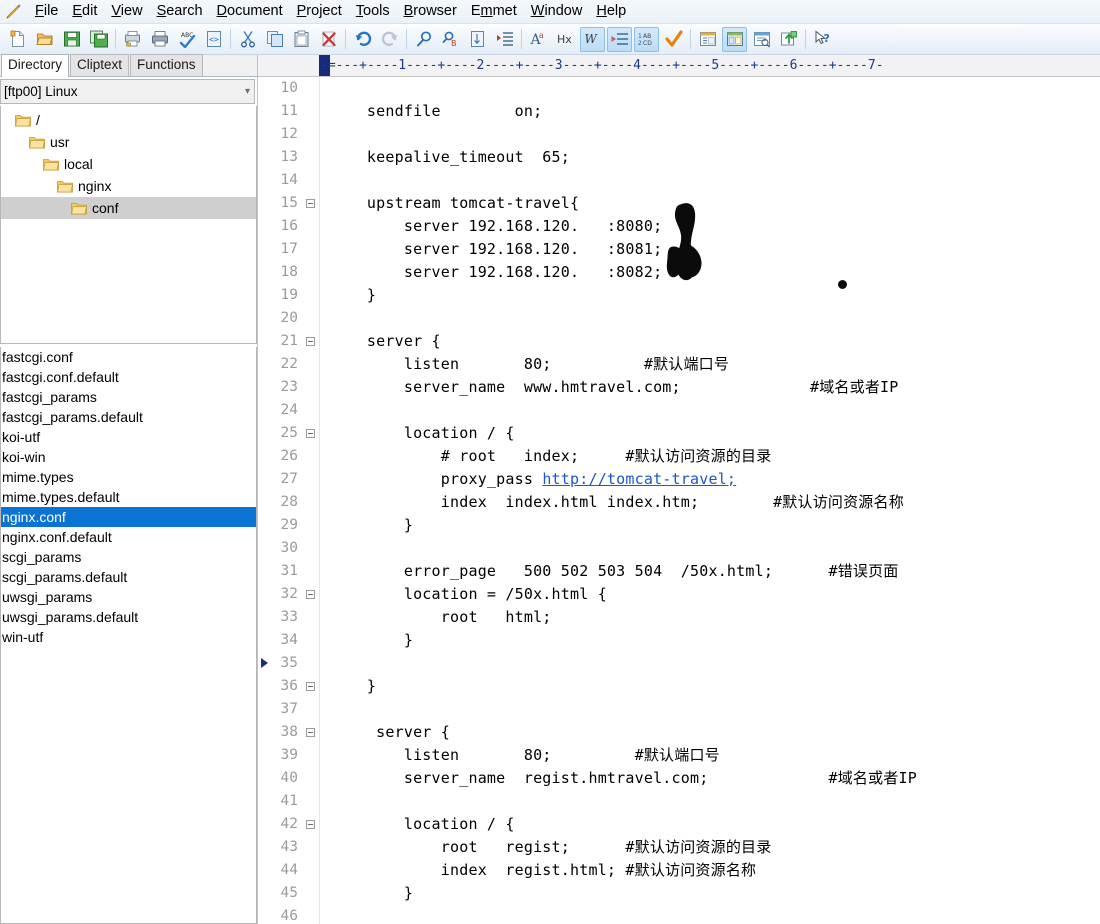 This screenshot has height=924, width=1100. Describe the element at coordinates (180, 12) in the screenshot. I see `menu-item-search: Search` at that location.